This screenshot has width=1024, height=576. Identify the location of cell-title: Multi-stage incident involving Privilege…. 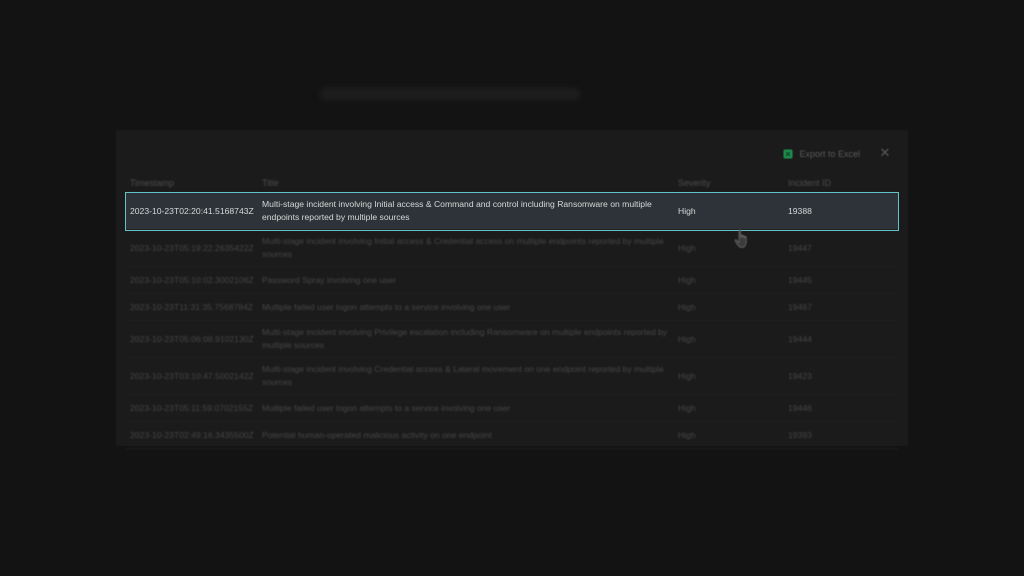
(465, 338).